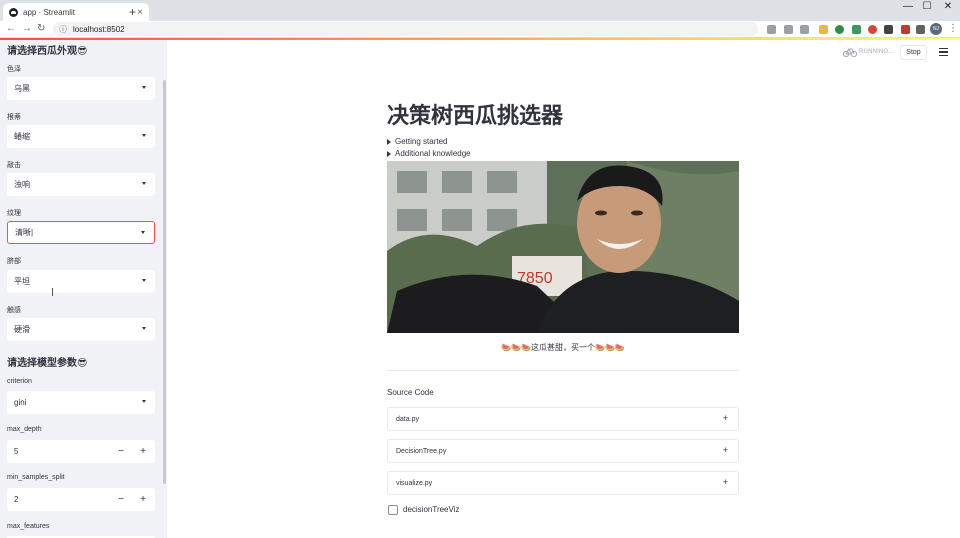 The height and width of the screenshot is (538, 960). Describe the element at coordinates (14, 69) in the screenshot. I see `field-label-color: 色泽` at that location.